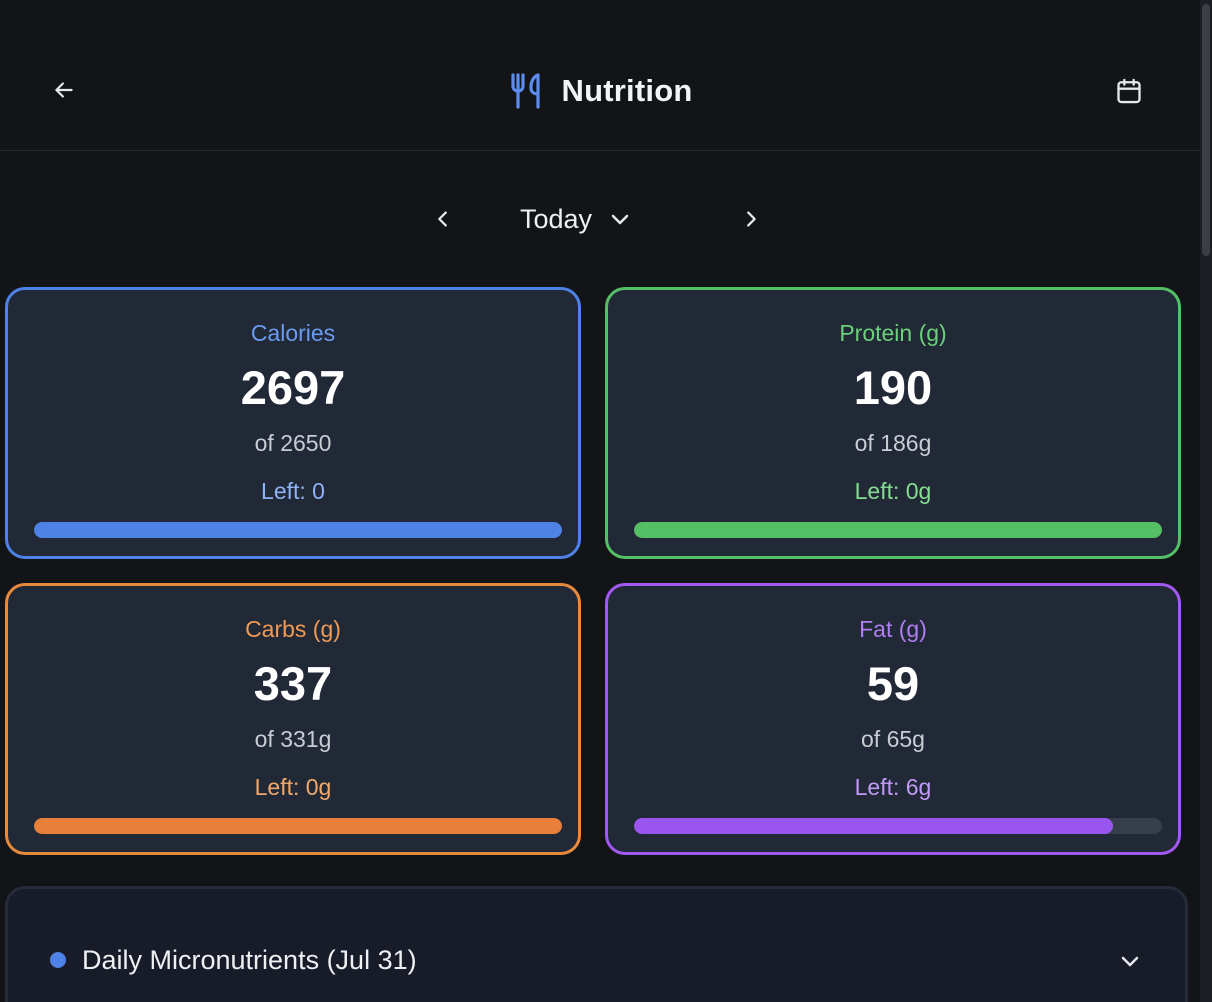 The image size is (1212, 1002). I want to click on calories-goal: of 2650, so click(293, 443).